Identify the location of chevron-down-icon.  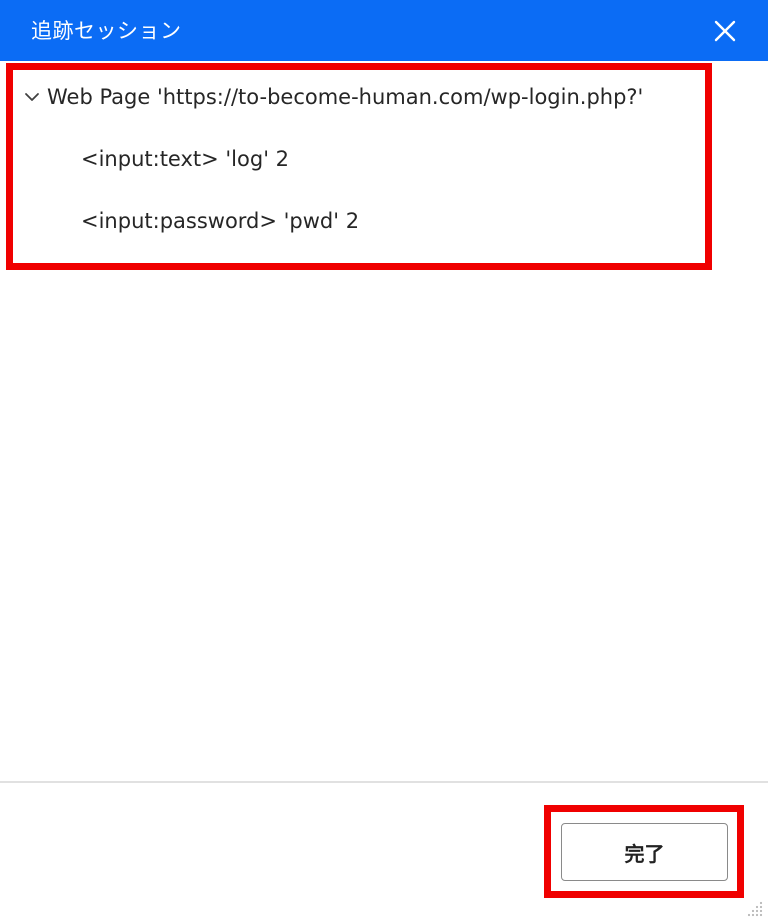
(32, 97).